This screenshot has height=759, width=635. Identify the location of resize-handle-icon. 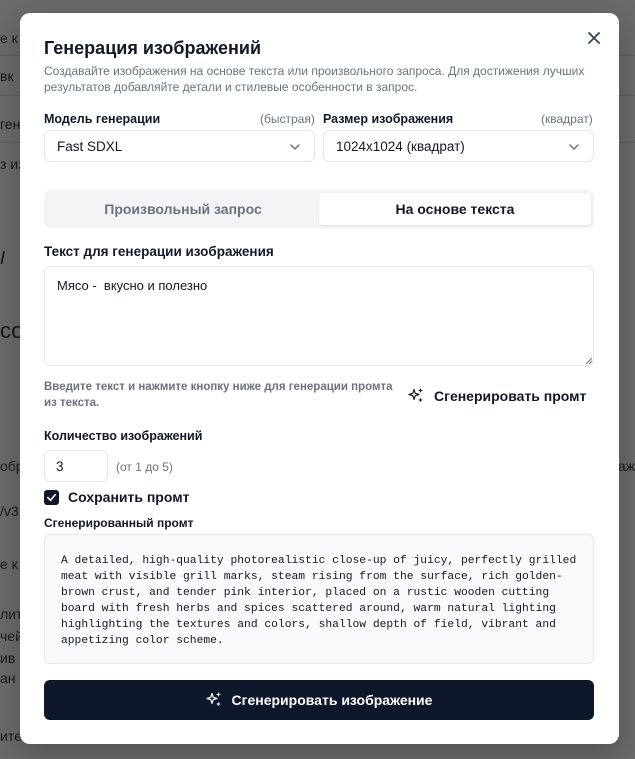
(589, 361).